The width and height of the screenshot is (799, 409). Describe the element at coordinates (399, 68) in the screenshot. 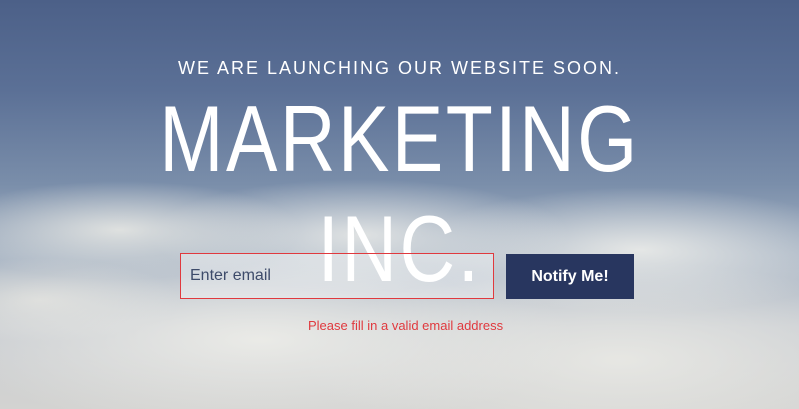

I see `launch-tagline: WE ARE LAUNCHING OUR WEBSITE SOON.` at that location.